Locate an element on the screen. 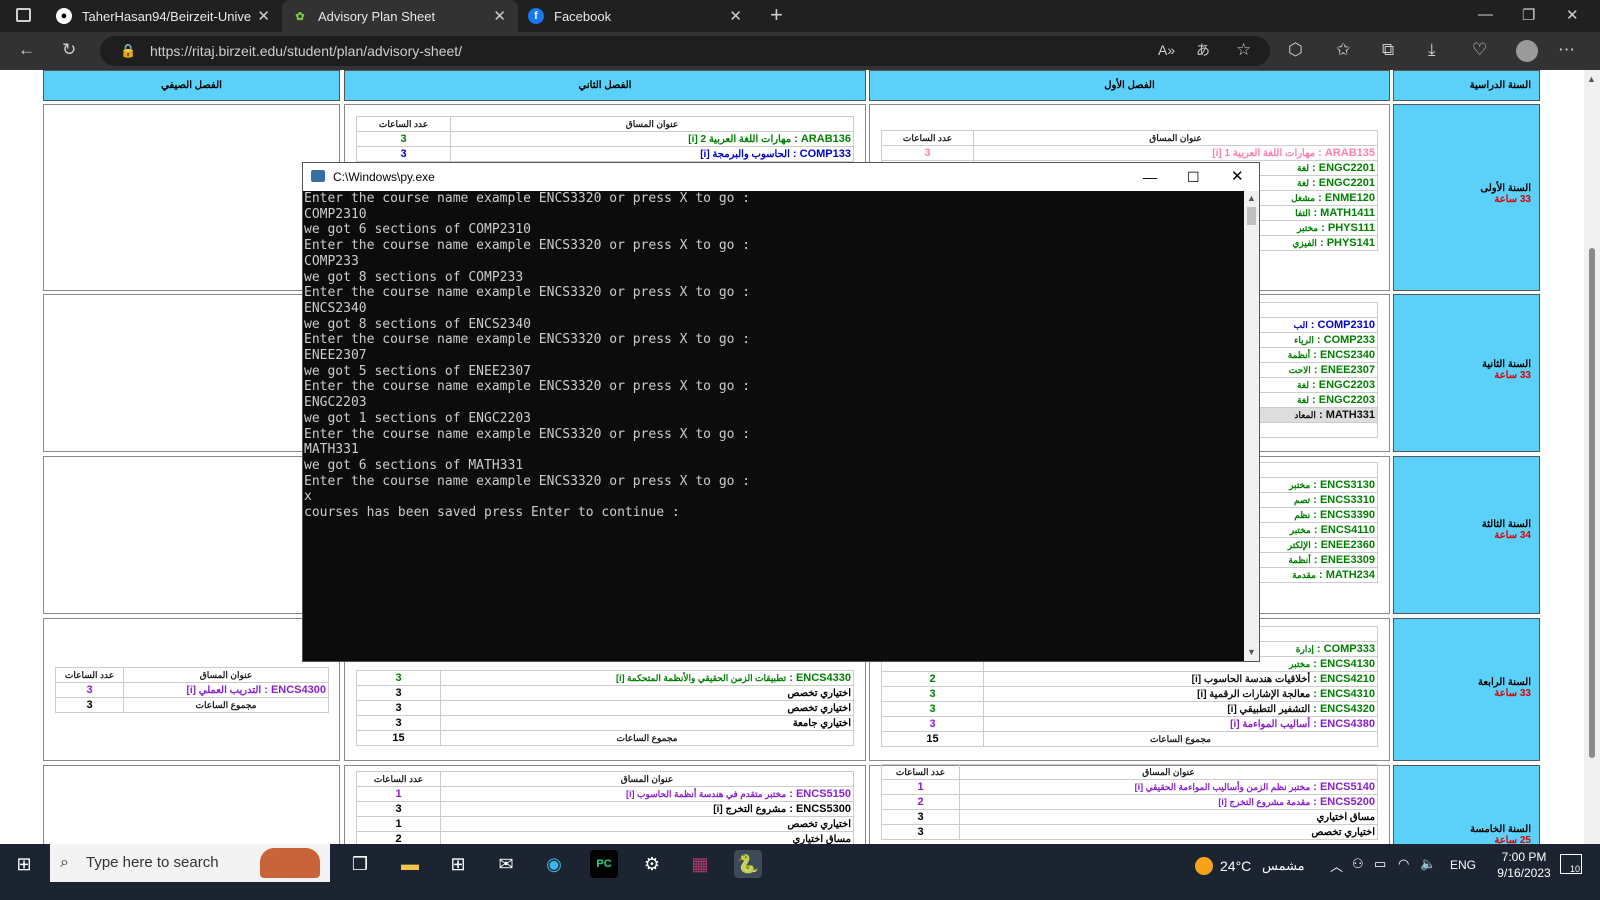 The width and height of the screenshot is (1600, 900). start-windows-icon: ⊞ is located at coordinates (24, 864).